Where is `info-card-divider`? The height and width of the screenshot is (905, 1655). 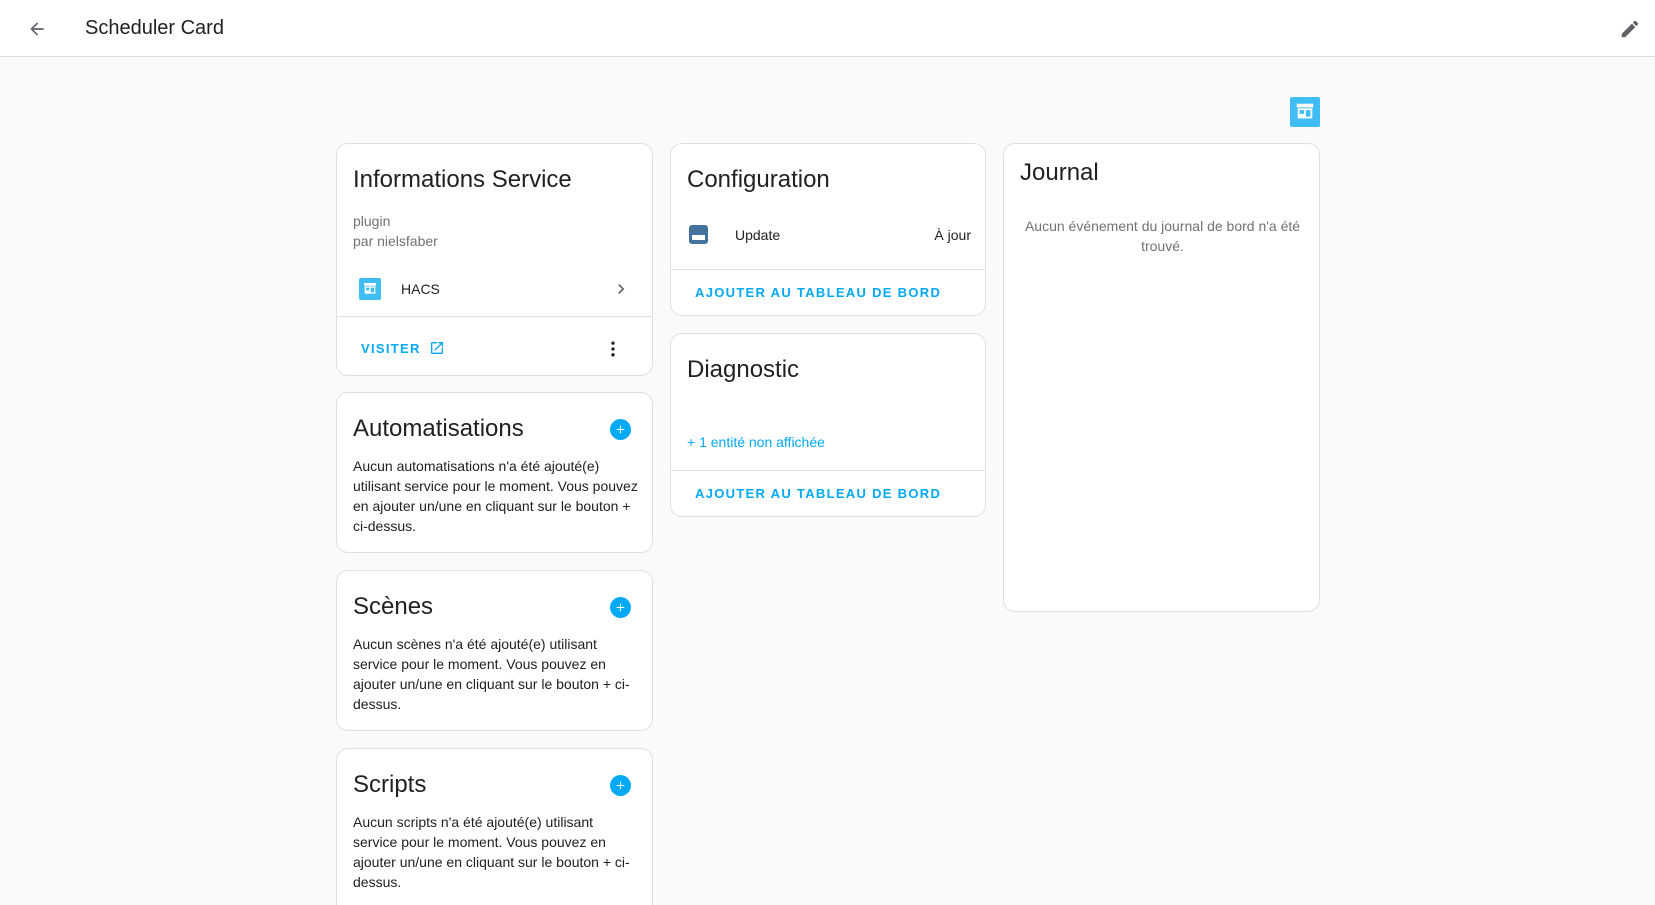
info-card-divider is located at coordinates (494, 316).